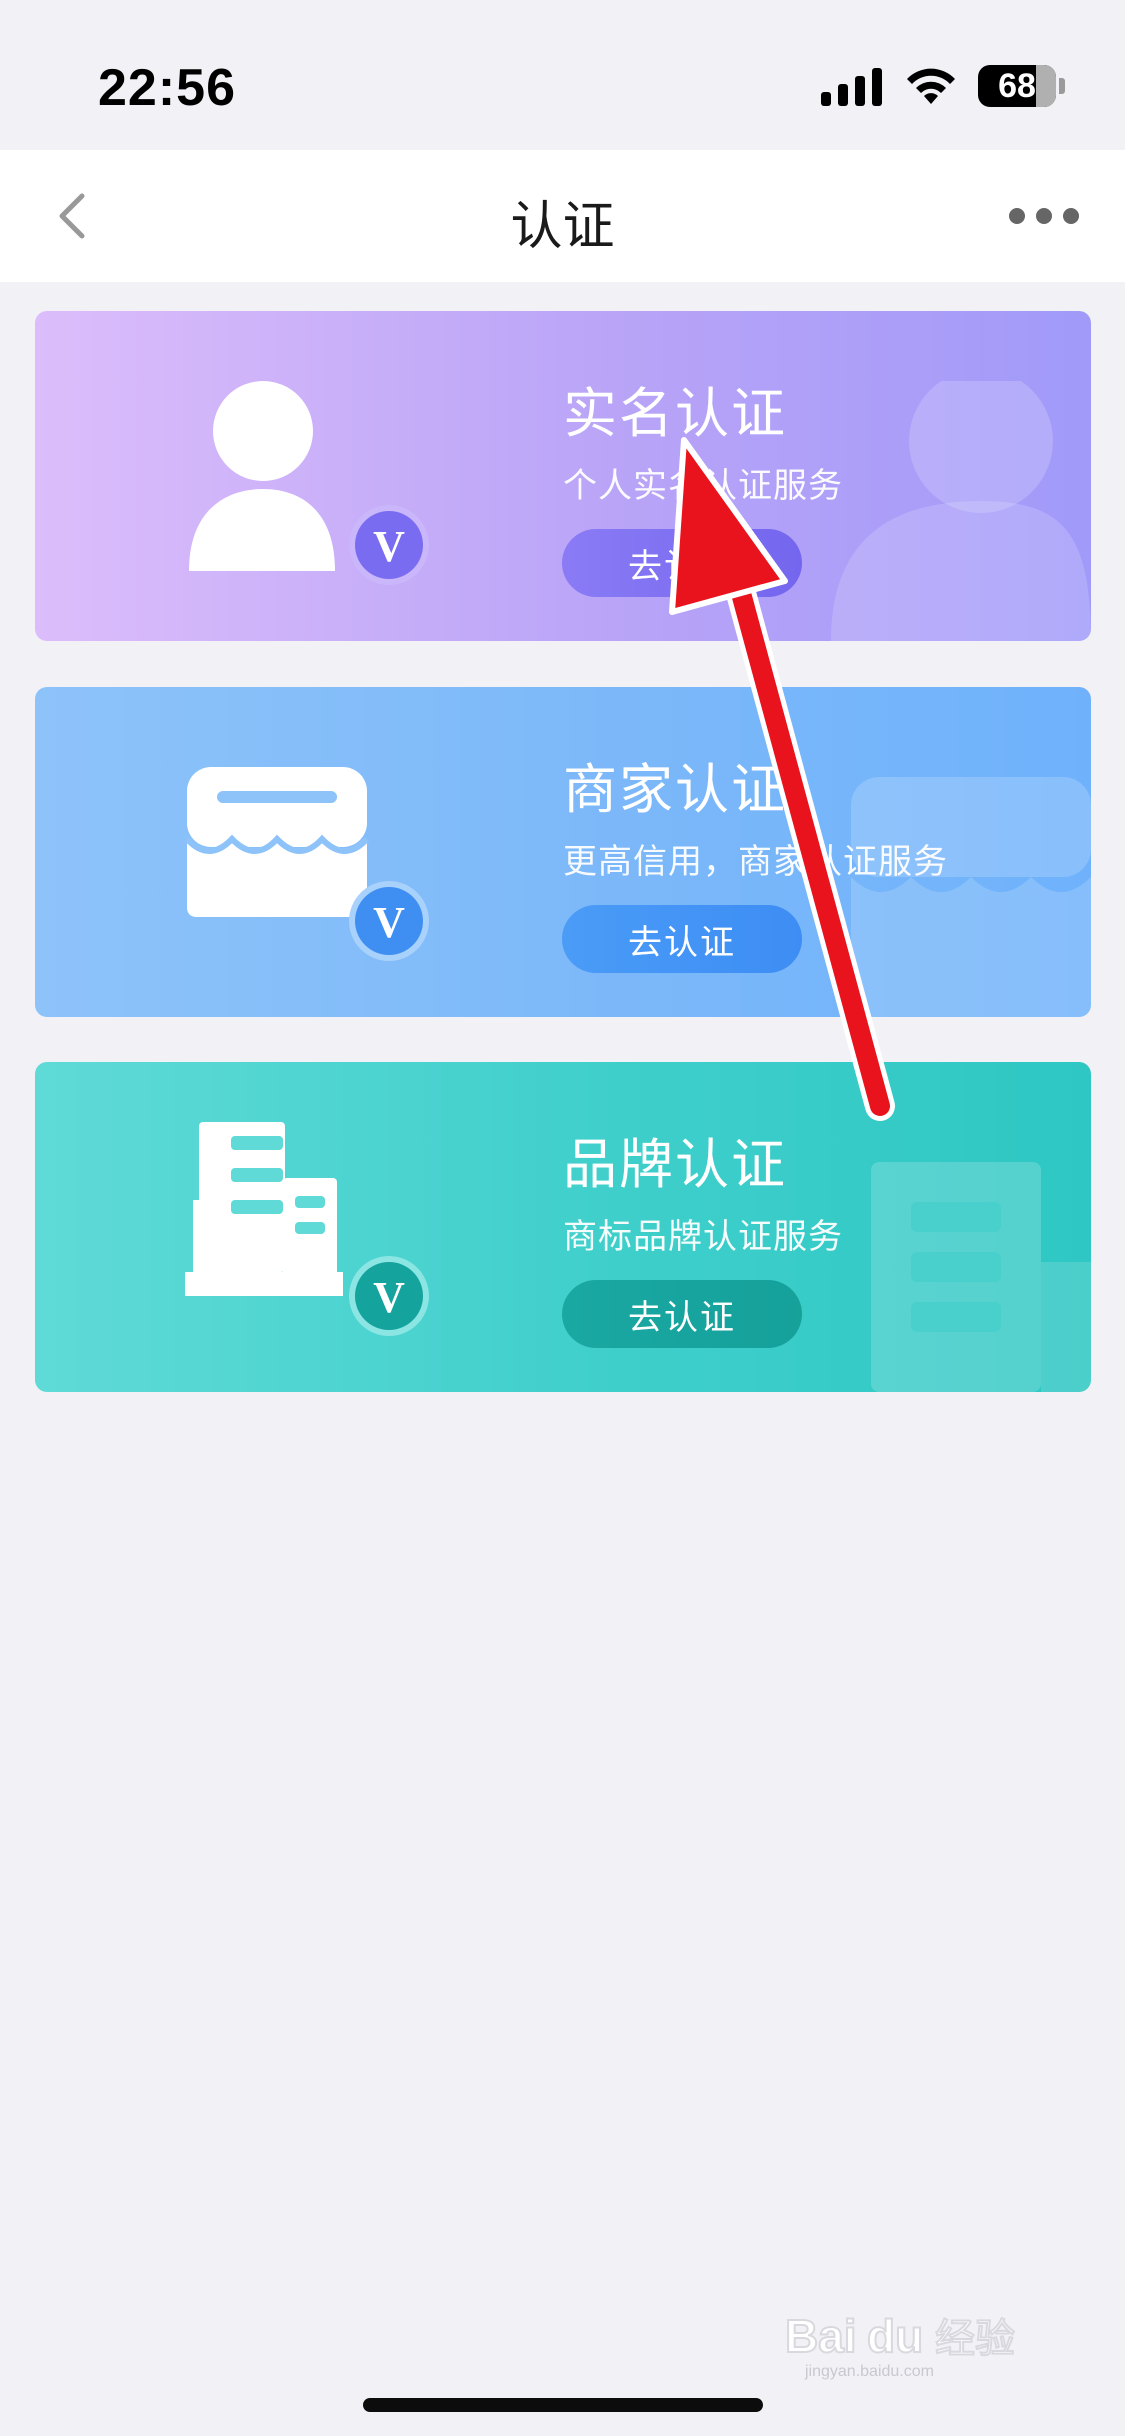 The height and width of the screenshot is (2436, 1125). What do you see at coordinates (851, 86) in the screenshot?
I see `cellular-signal-icon` at bounding box center [851, 86].